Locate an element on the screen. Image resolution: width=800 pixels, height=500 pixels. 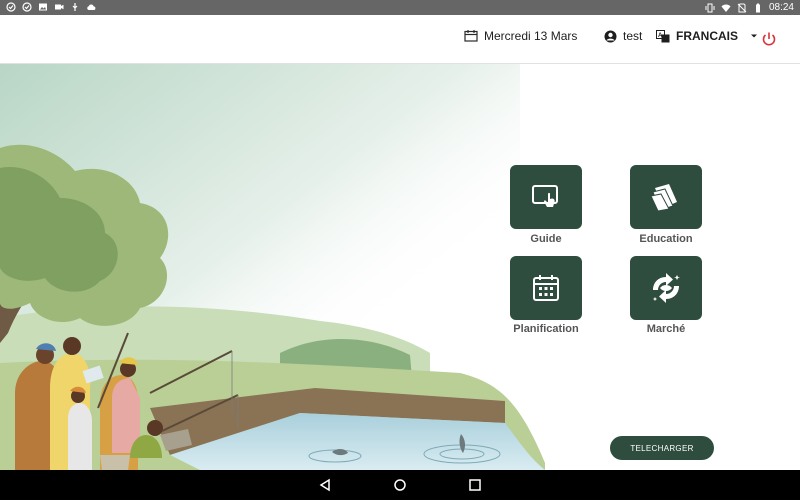
language-selector: A FRANCAIS is located at coordinates (708, 36).